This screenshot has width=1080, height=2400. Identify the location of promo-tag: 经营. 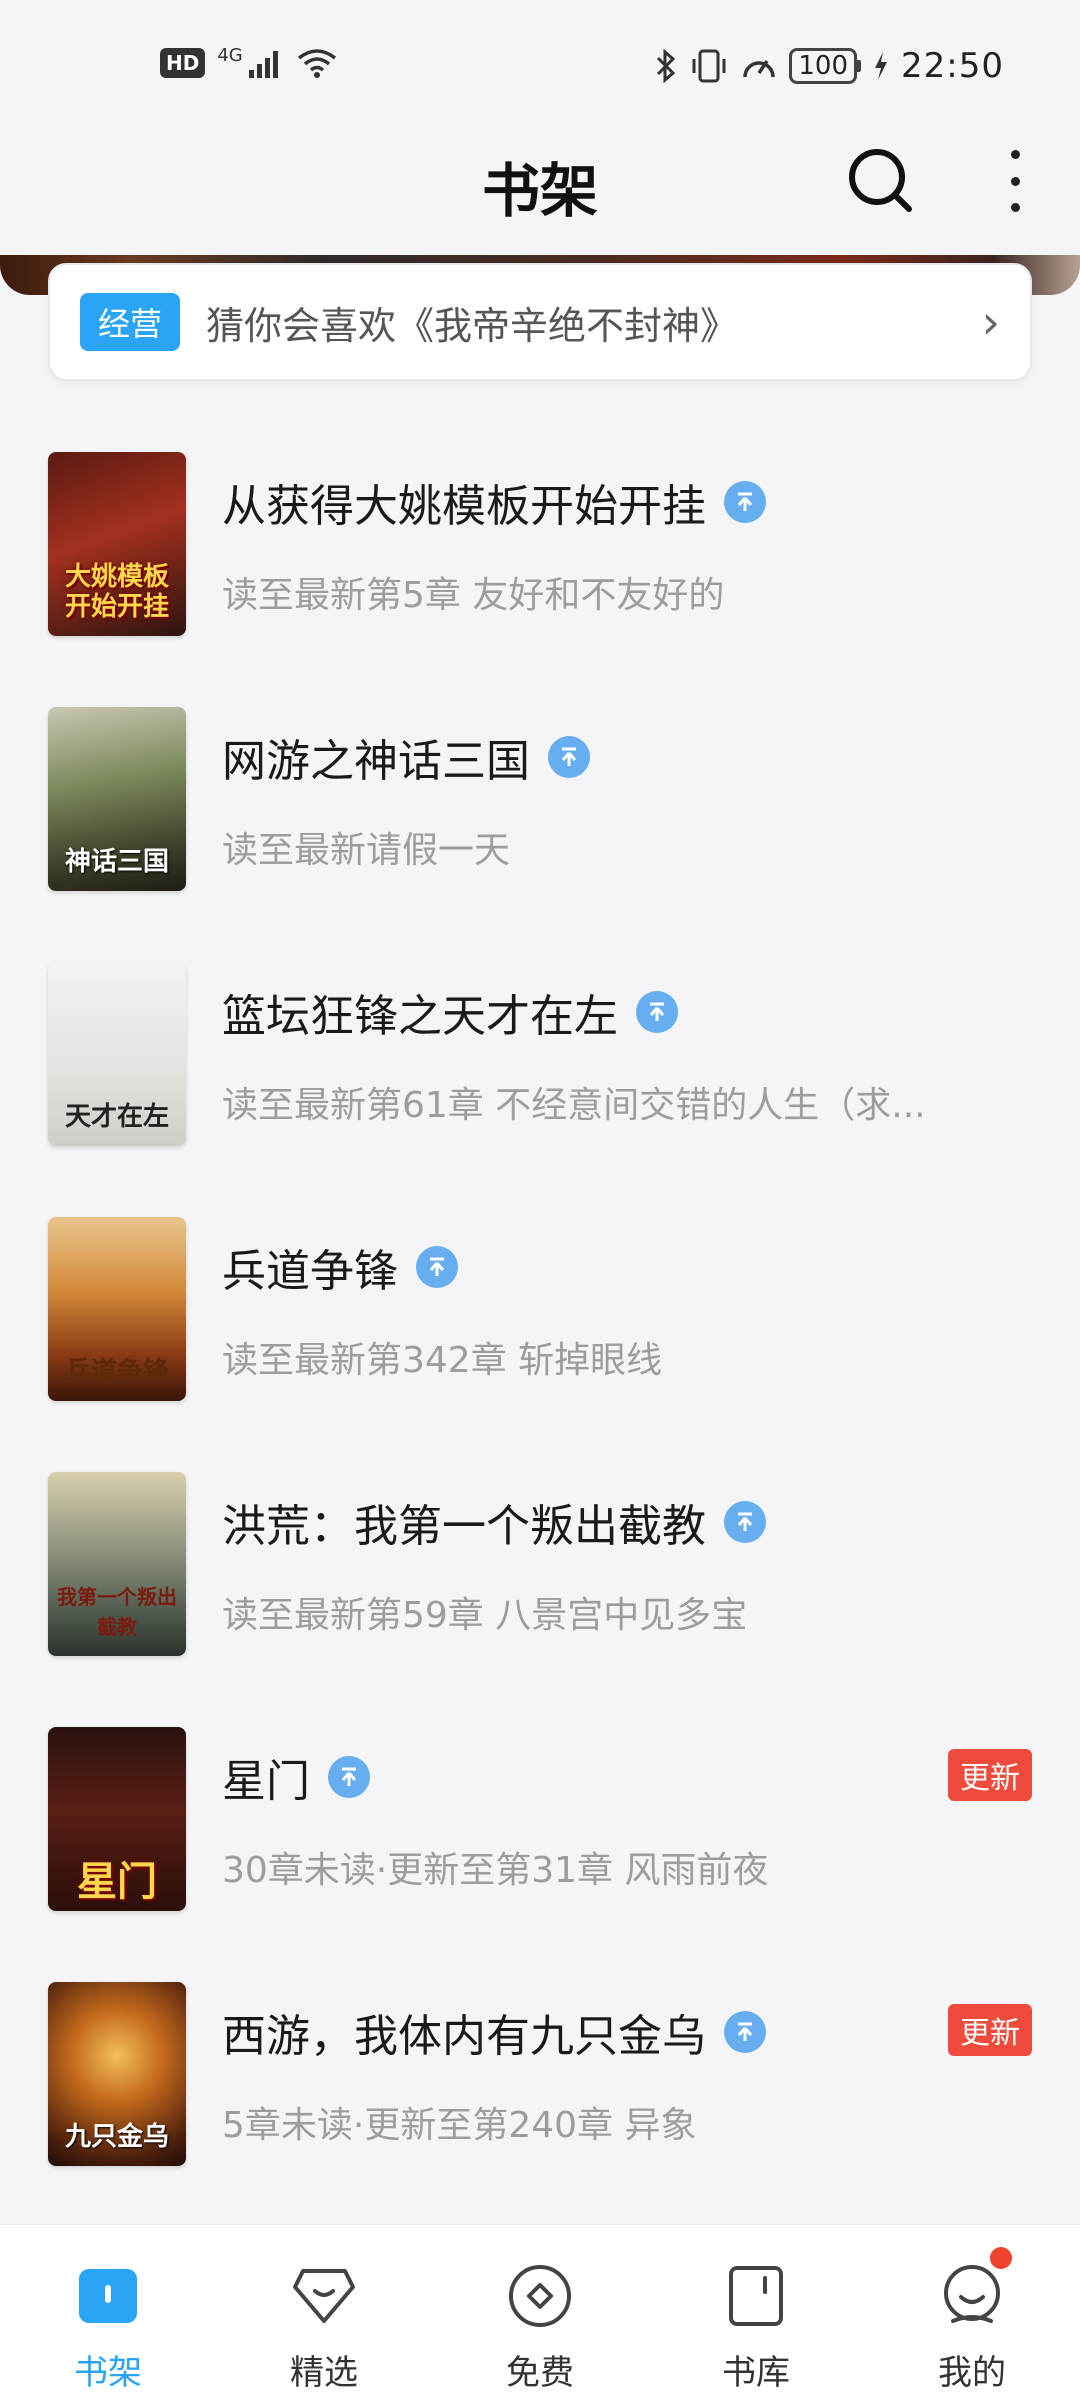
(130, 322).